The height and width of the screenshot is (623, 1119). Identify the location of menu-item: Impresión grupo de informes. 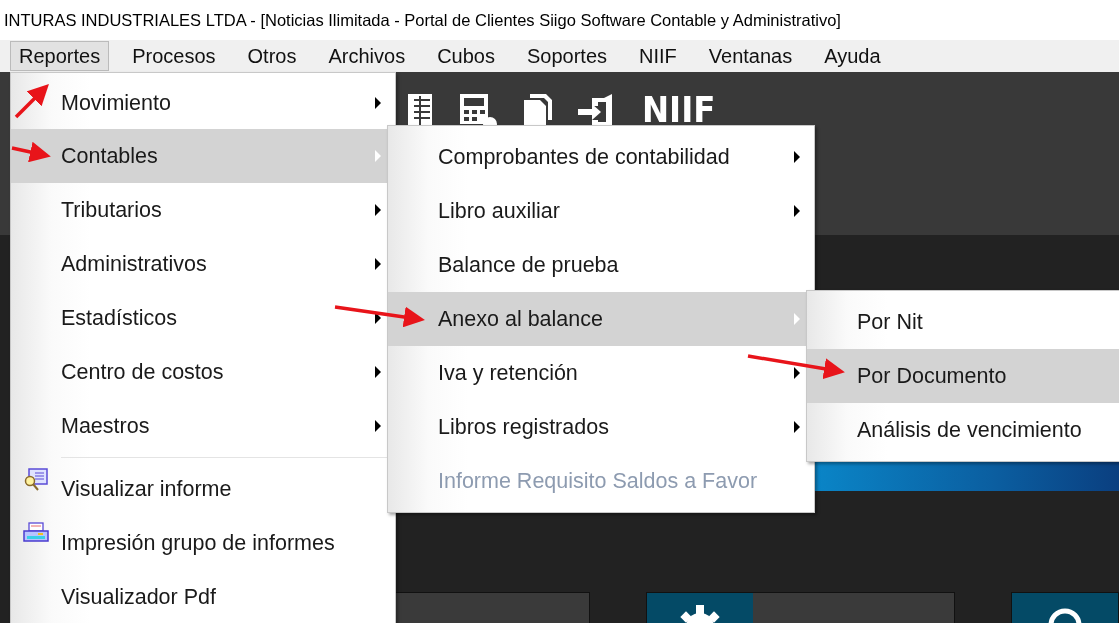
(203, 543).